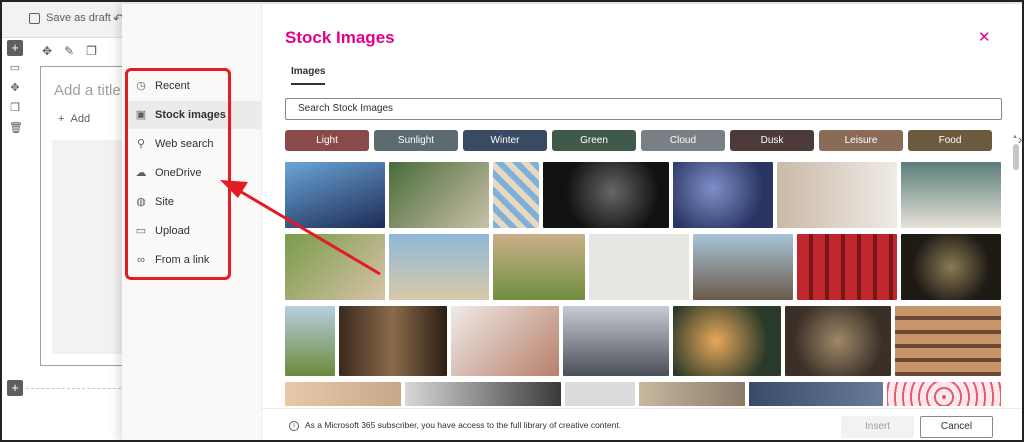  I want to click on cloud-icon: ☁, so click(141, 173).